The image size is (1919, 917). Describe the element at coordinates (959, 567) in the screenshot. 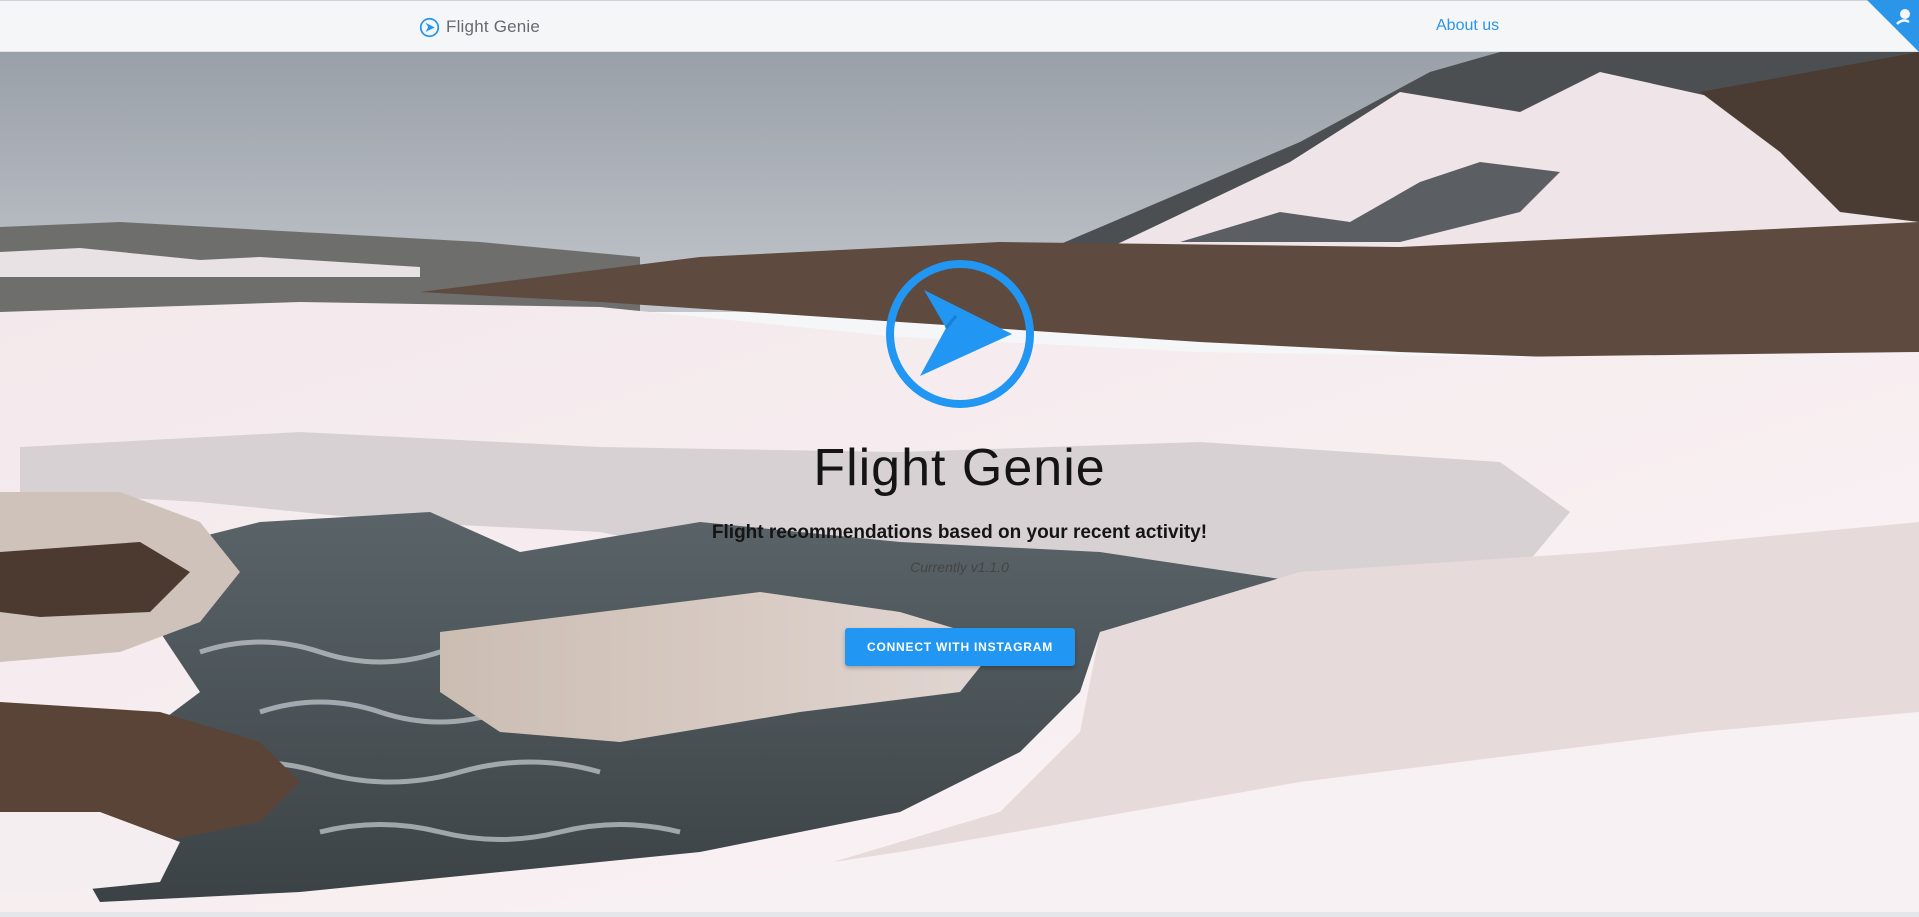

I see `version-text: Currently v1.1.0` at that location.